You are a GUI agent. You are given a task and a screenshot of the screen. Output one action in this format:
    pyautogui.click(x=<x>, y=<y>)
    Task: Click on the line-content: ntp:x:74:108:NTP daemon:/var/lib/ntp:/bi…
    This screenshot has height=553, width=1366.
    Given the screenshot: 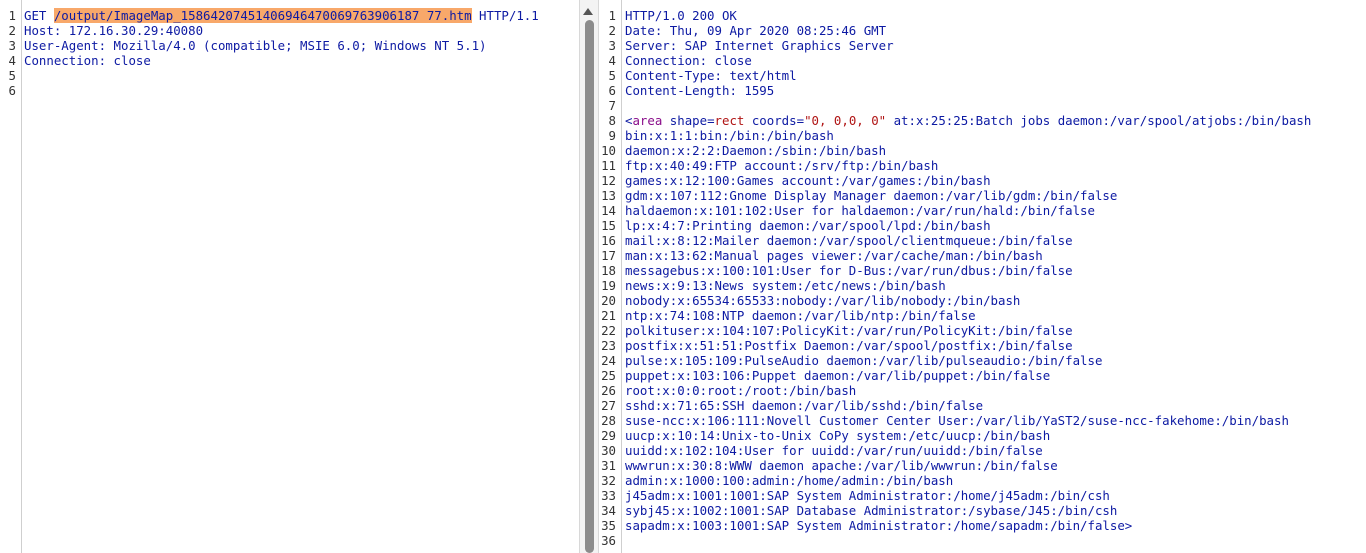 What is the action you would take?
    pyautogui.click(x=800, y=315)
    